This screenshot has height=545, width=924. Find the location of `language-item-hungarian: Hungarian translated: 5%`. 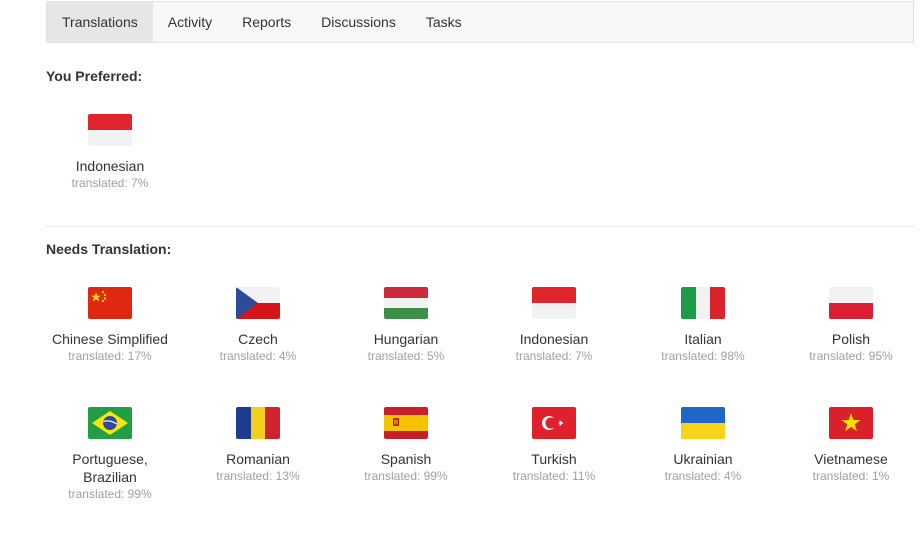

language-item-hungarian: Hungarian translated: 5% is located at coordinates (406, 325).